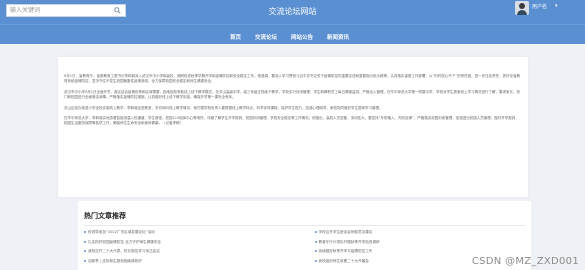 This screenshot has height=270, width=585. What do you see at coordinates (346, 251) in the screenshot?
I see `hot-article-title: 持续做好秋季开学与疫情防控工作` at bounding box center [346, 251].